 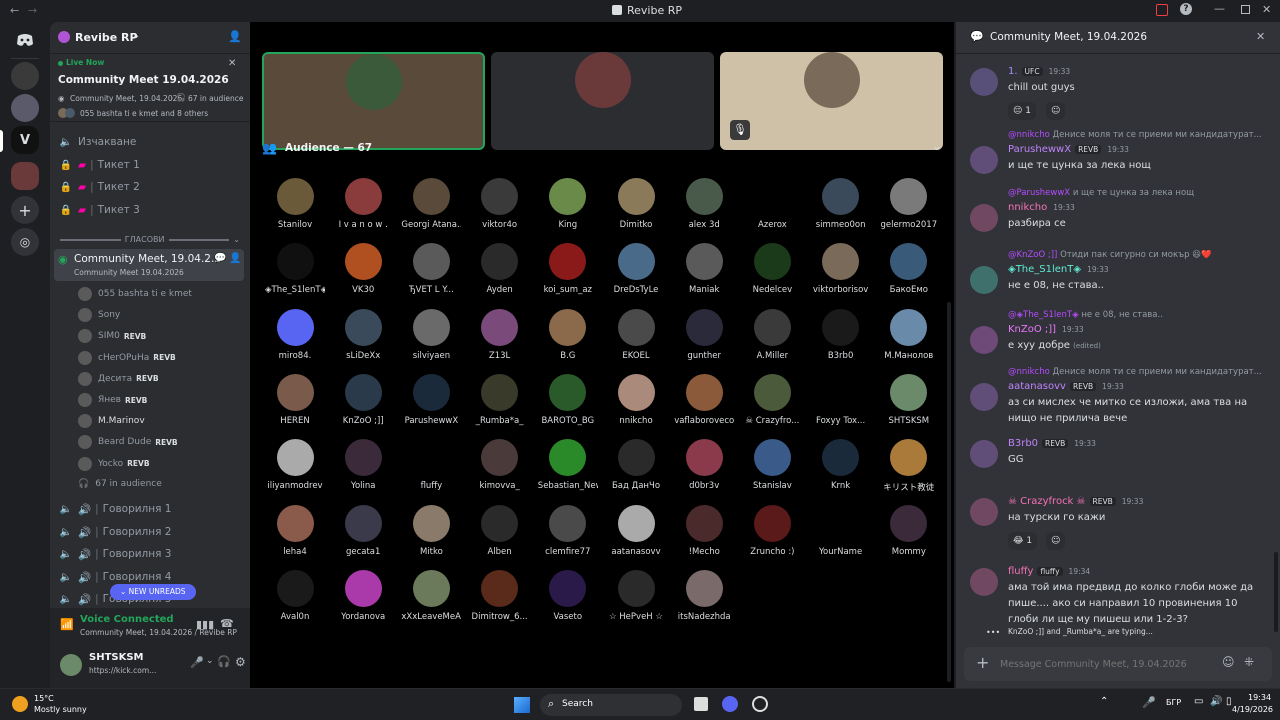 I want to click on author-name: nnikcho, so click(x=1027, y=207).